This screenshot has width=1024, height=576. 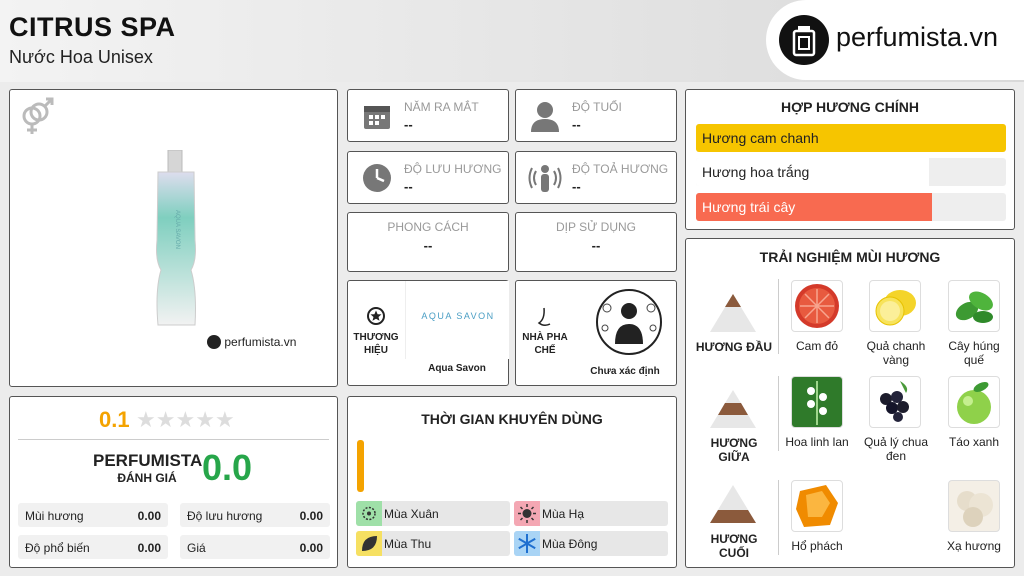 I want to click on watermark: perfumista.vn, so click(x=251, y=341).